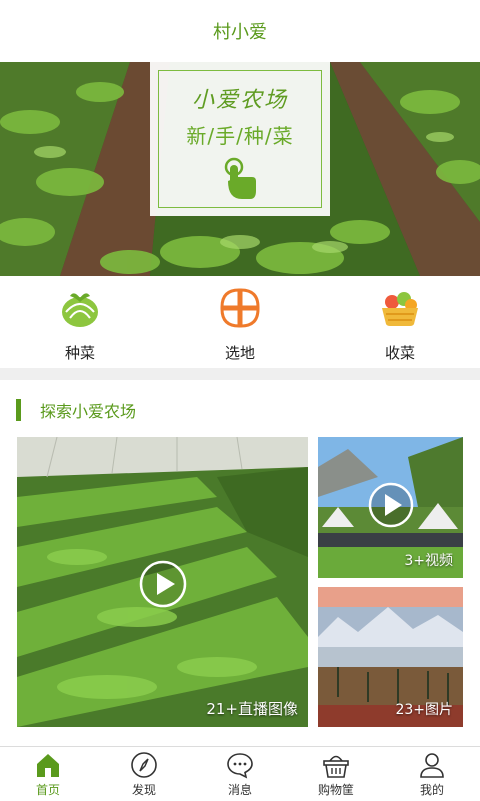 The width and height of the screenshot is (480, 801). What do you see at coordinates (336, 766) in the screenshot?
I see `basket-icon` at bounding box center [336, 766].